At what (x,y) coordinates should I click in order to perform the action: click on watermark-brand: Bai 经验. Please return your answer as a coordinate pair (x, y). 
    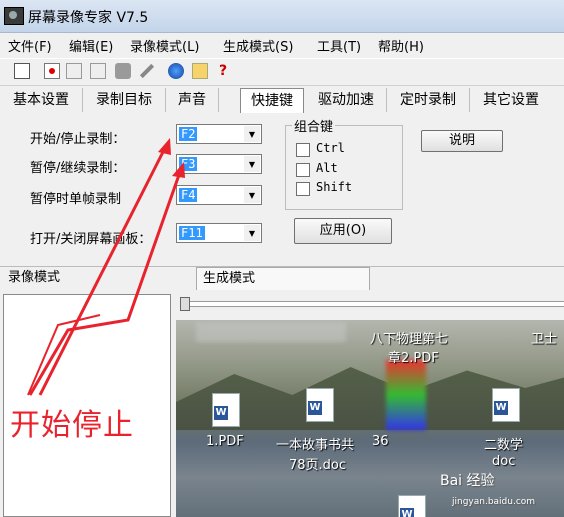
    Looking at the image, I should click on (467, 481).